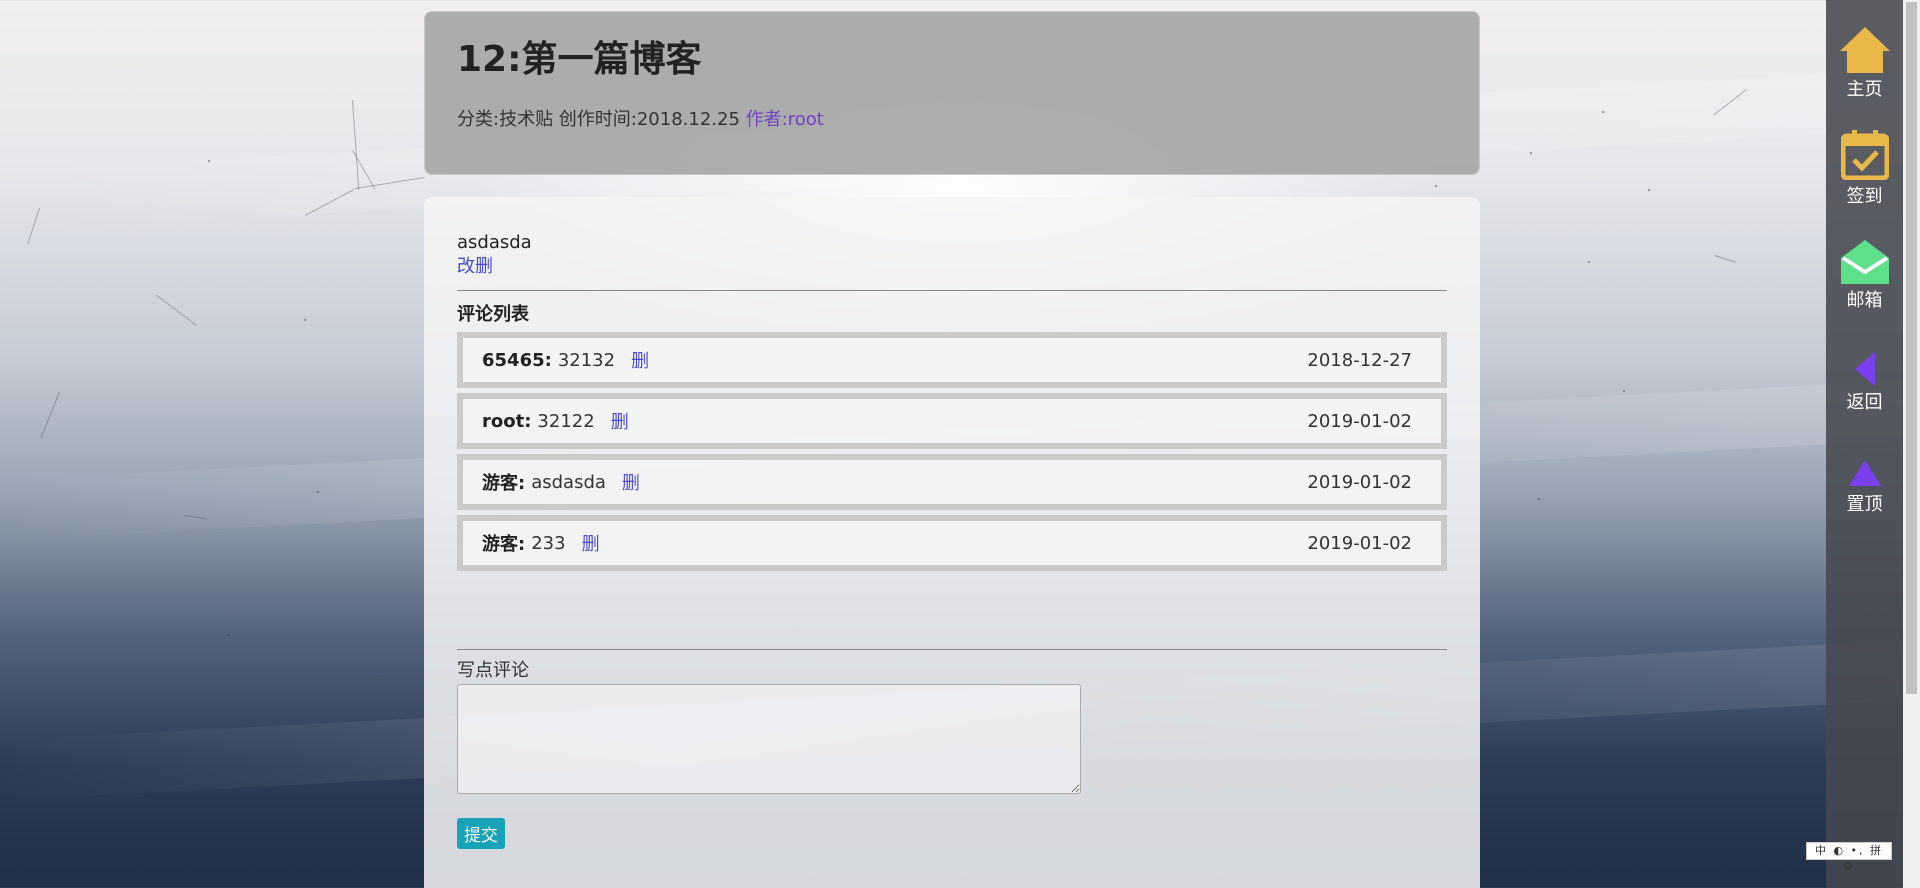  I want to click on comment-text: asdasda, so click(568, 482).